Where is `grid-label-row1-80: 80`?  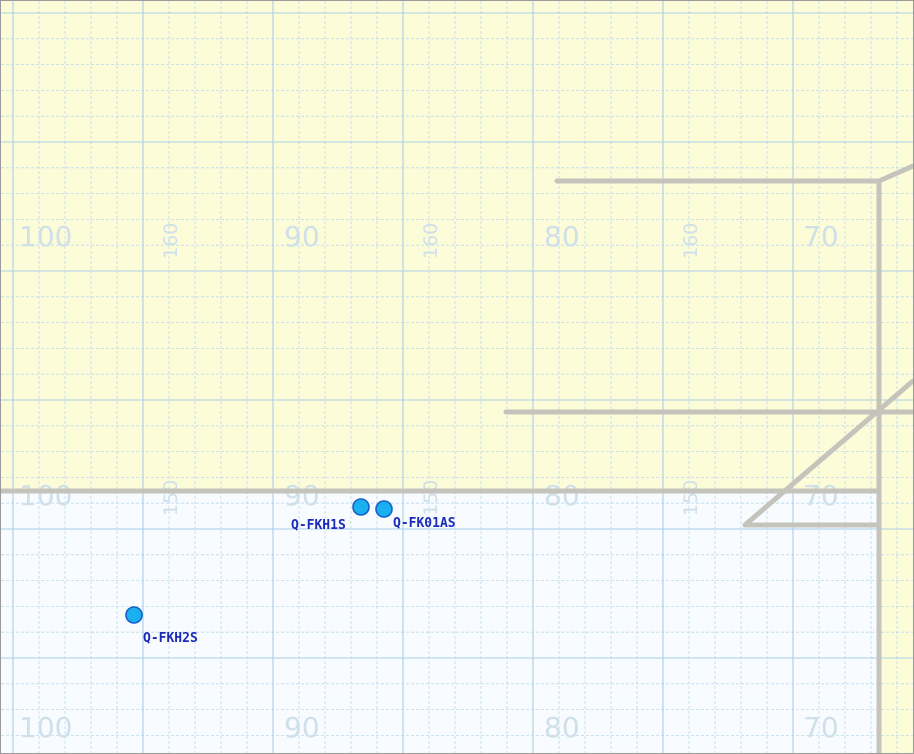 grid-label-row1-80: 80 is located at coordinates (562, 236).